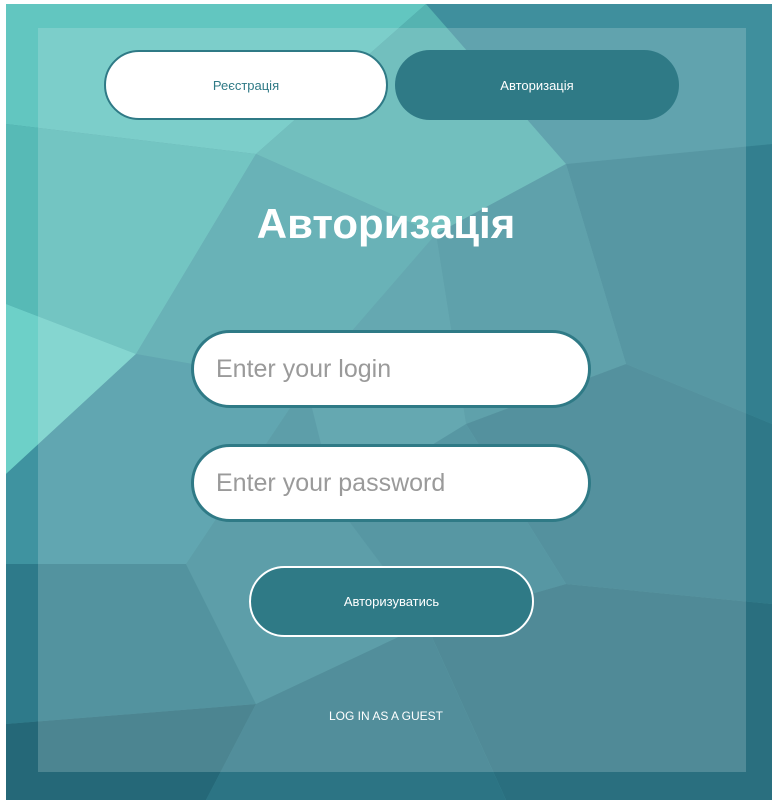 The image size is (772, 800). I want to click on submit-button: Авторизуватись, so click(391, 601).